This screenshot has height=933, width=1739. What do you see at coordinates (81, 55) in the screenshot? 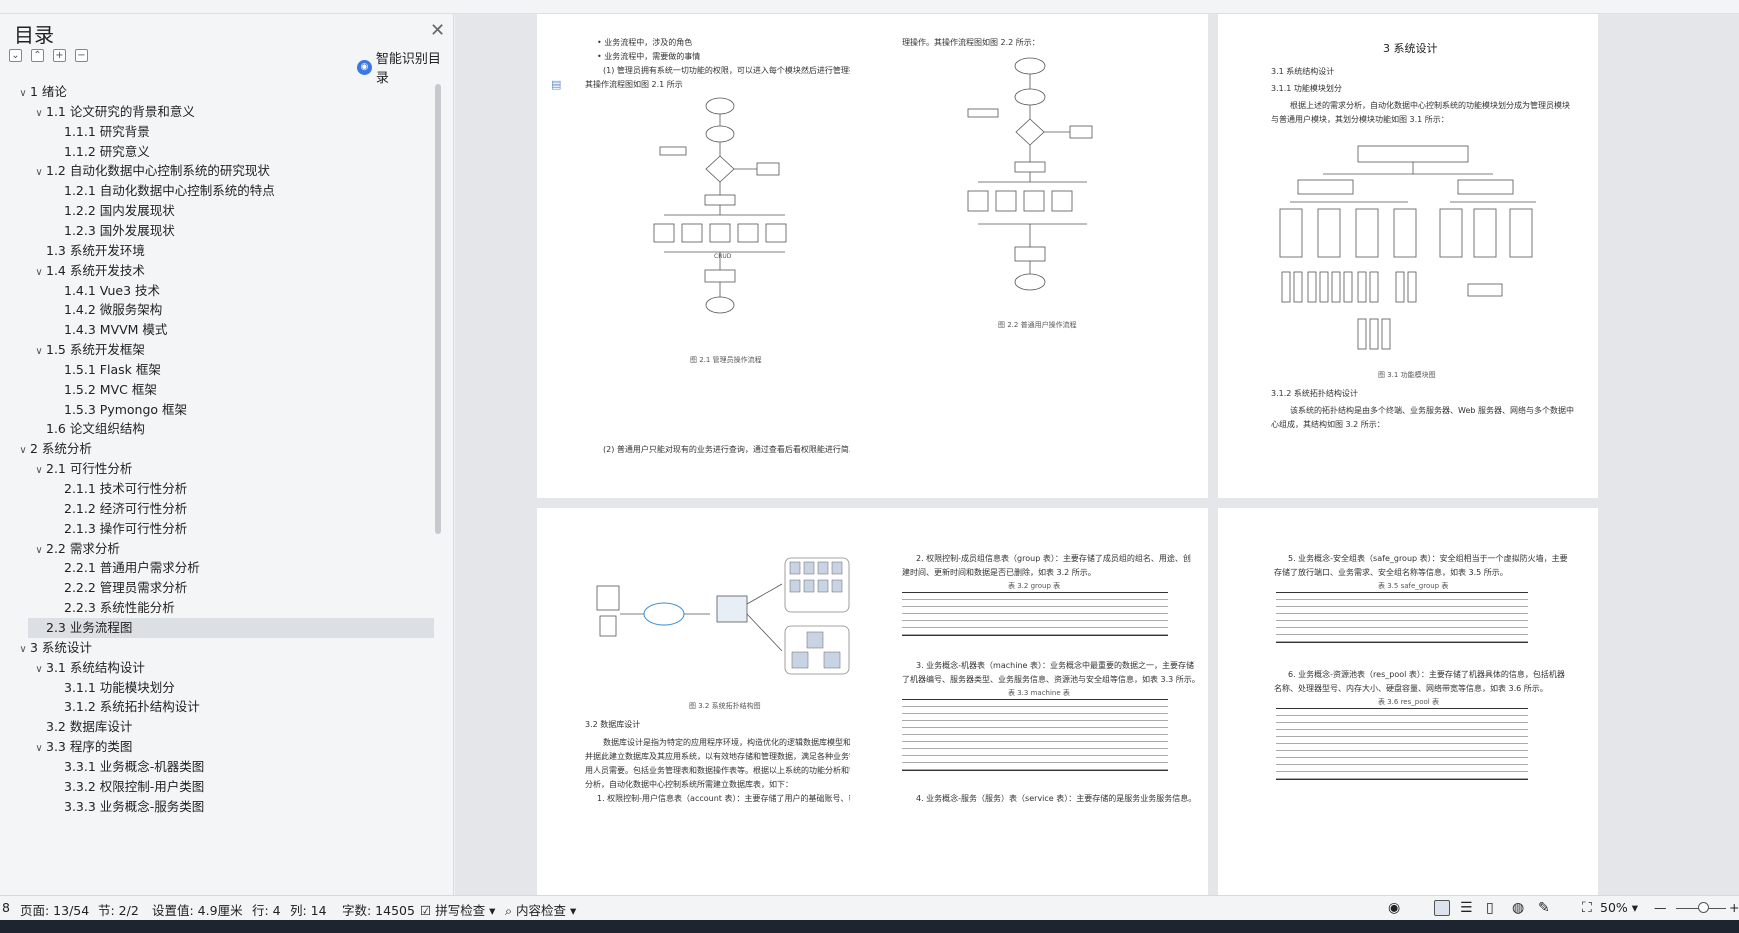
I see `remove-icon: −` at bounding box center [81, 55].